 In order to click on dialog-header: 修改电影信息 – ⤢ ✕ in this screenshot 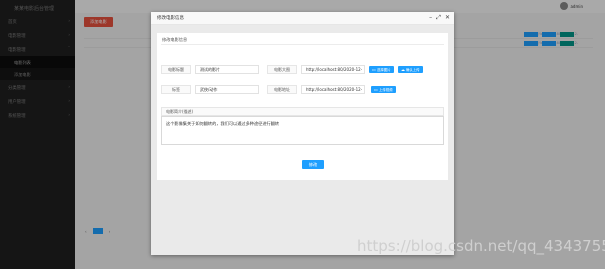, I will do `click(302, 18)`.